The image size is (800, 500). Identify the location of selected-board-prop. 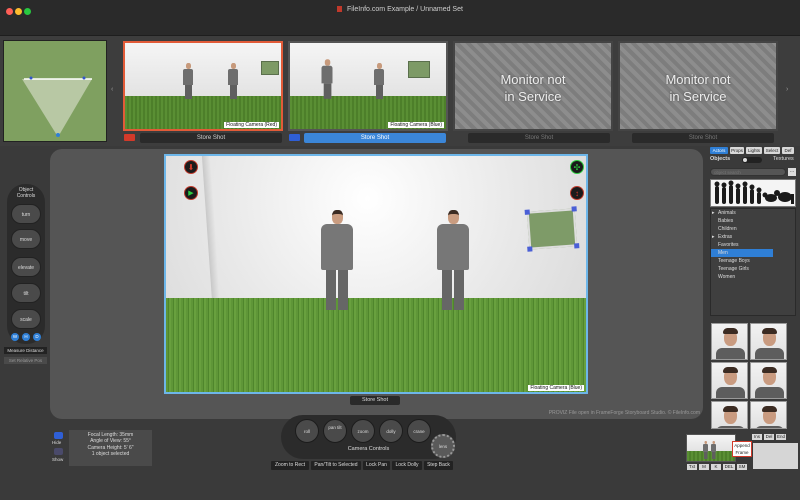
(552, 229).